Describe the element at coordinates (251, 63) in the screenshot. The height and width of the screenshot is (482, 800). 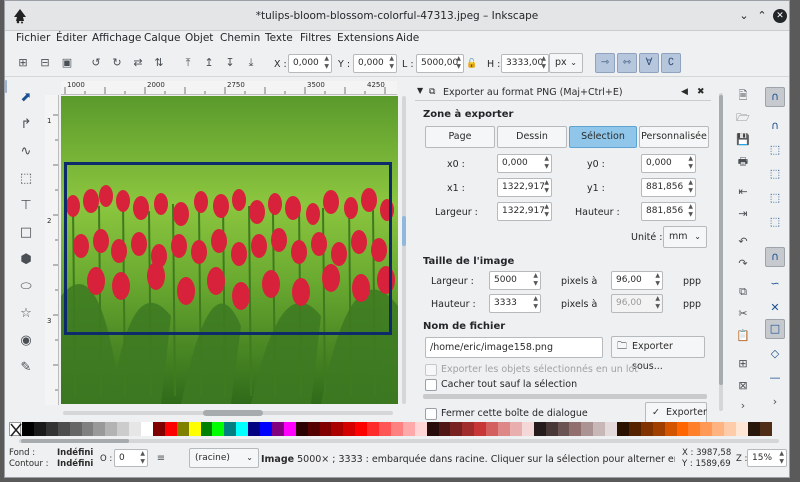
I see `lower-to-bottom-icon: ⤓` at that location.